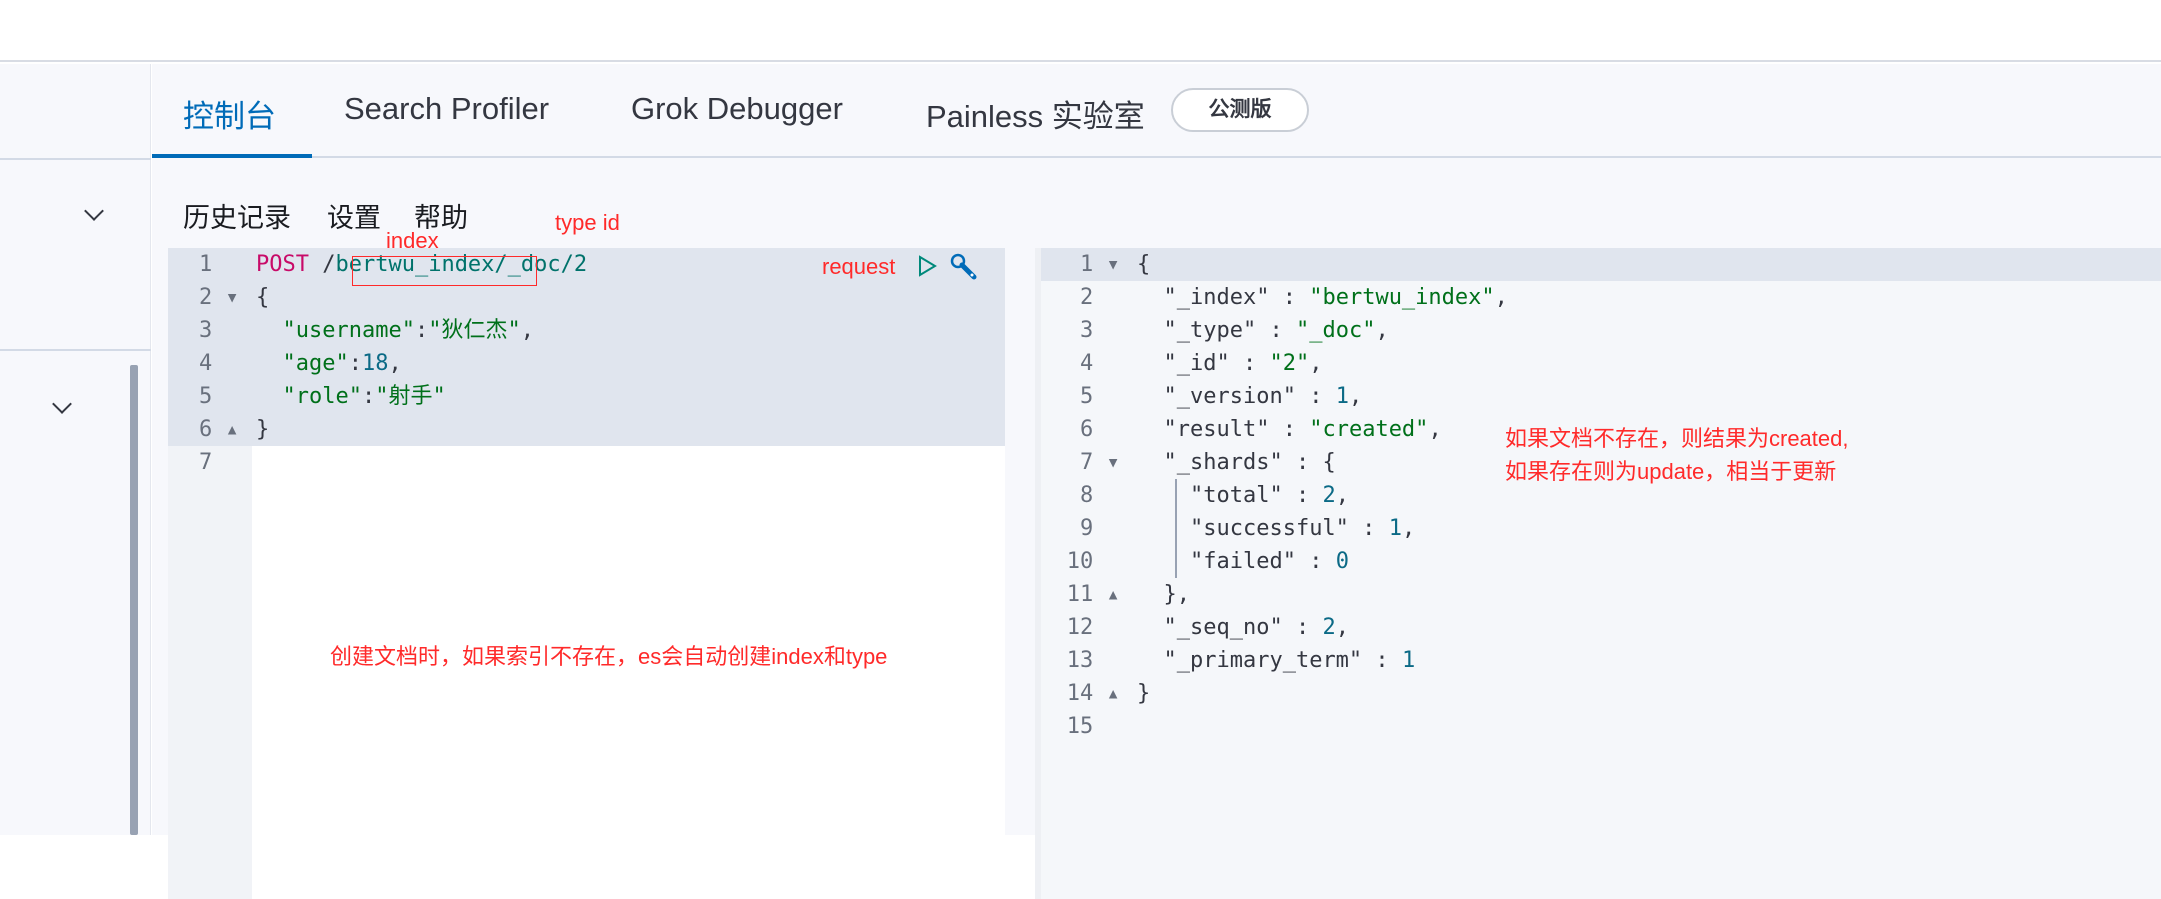 The image size is (2161, 899). I want to click on code-token: "_shards", so click(1223, 462).